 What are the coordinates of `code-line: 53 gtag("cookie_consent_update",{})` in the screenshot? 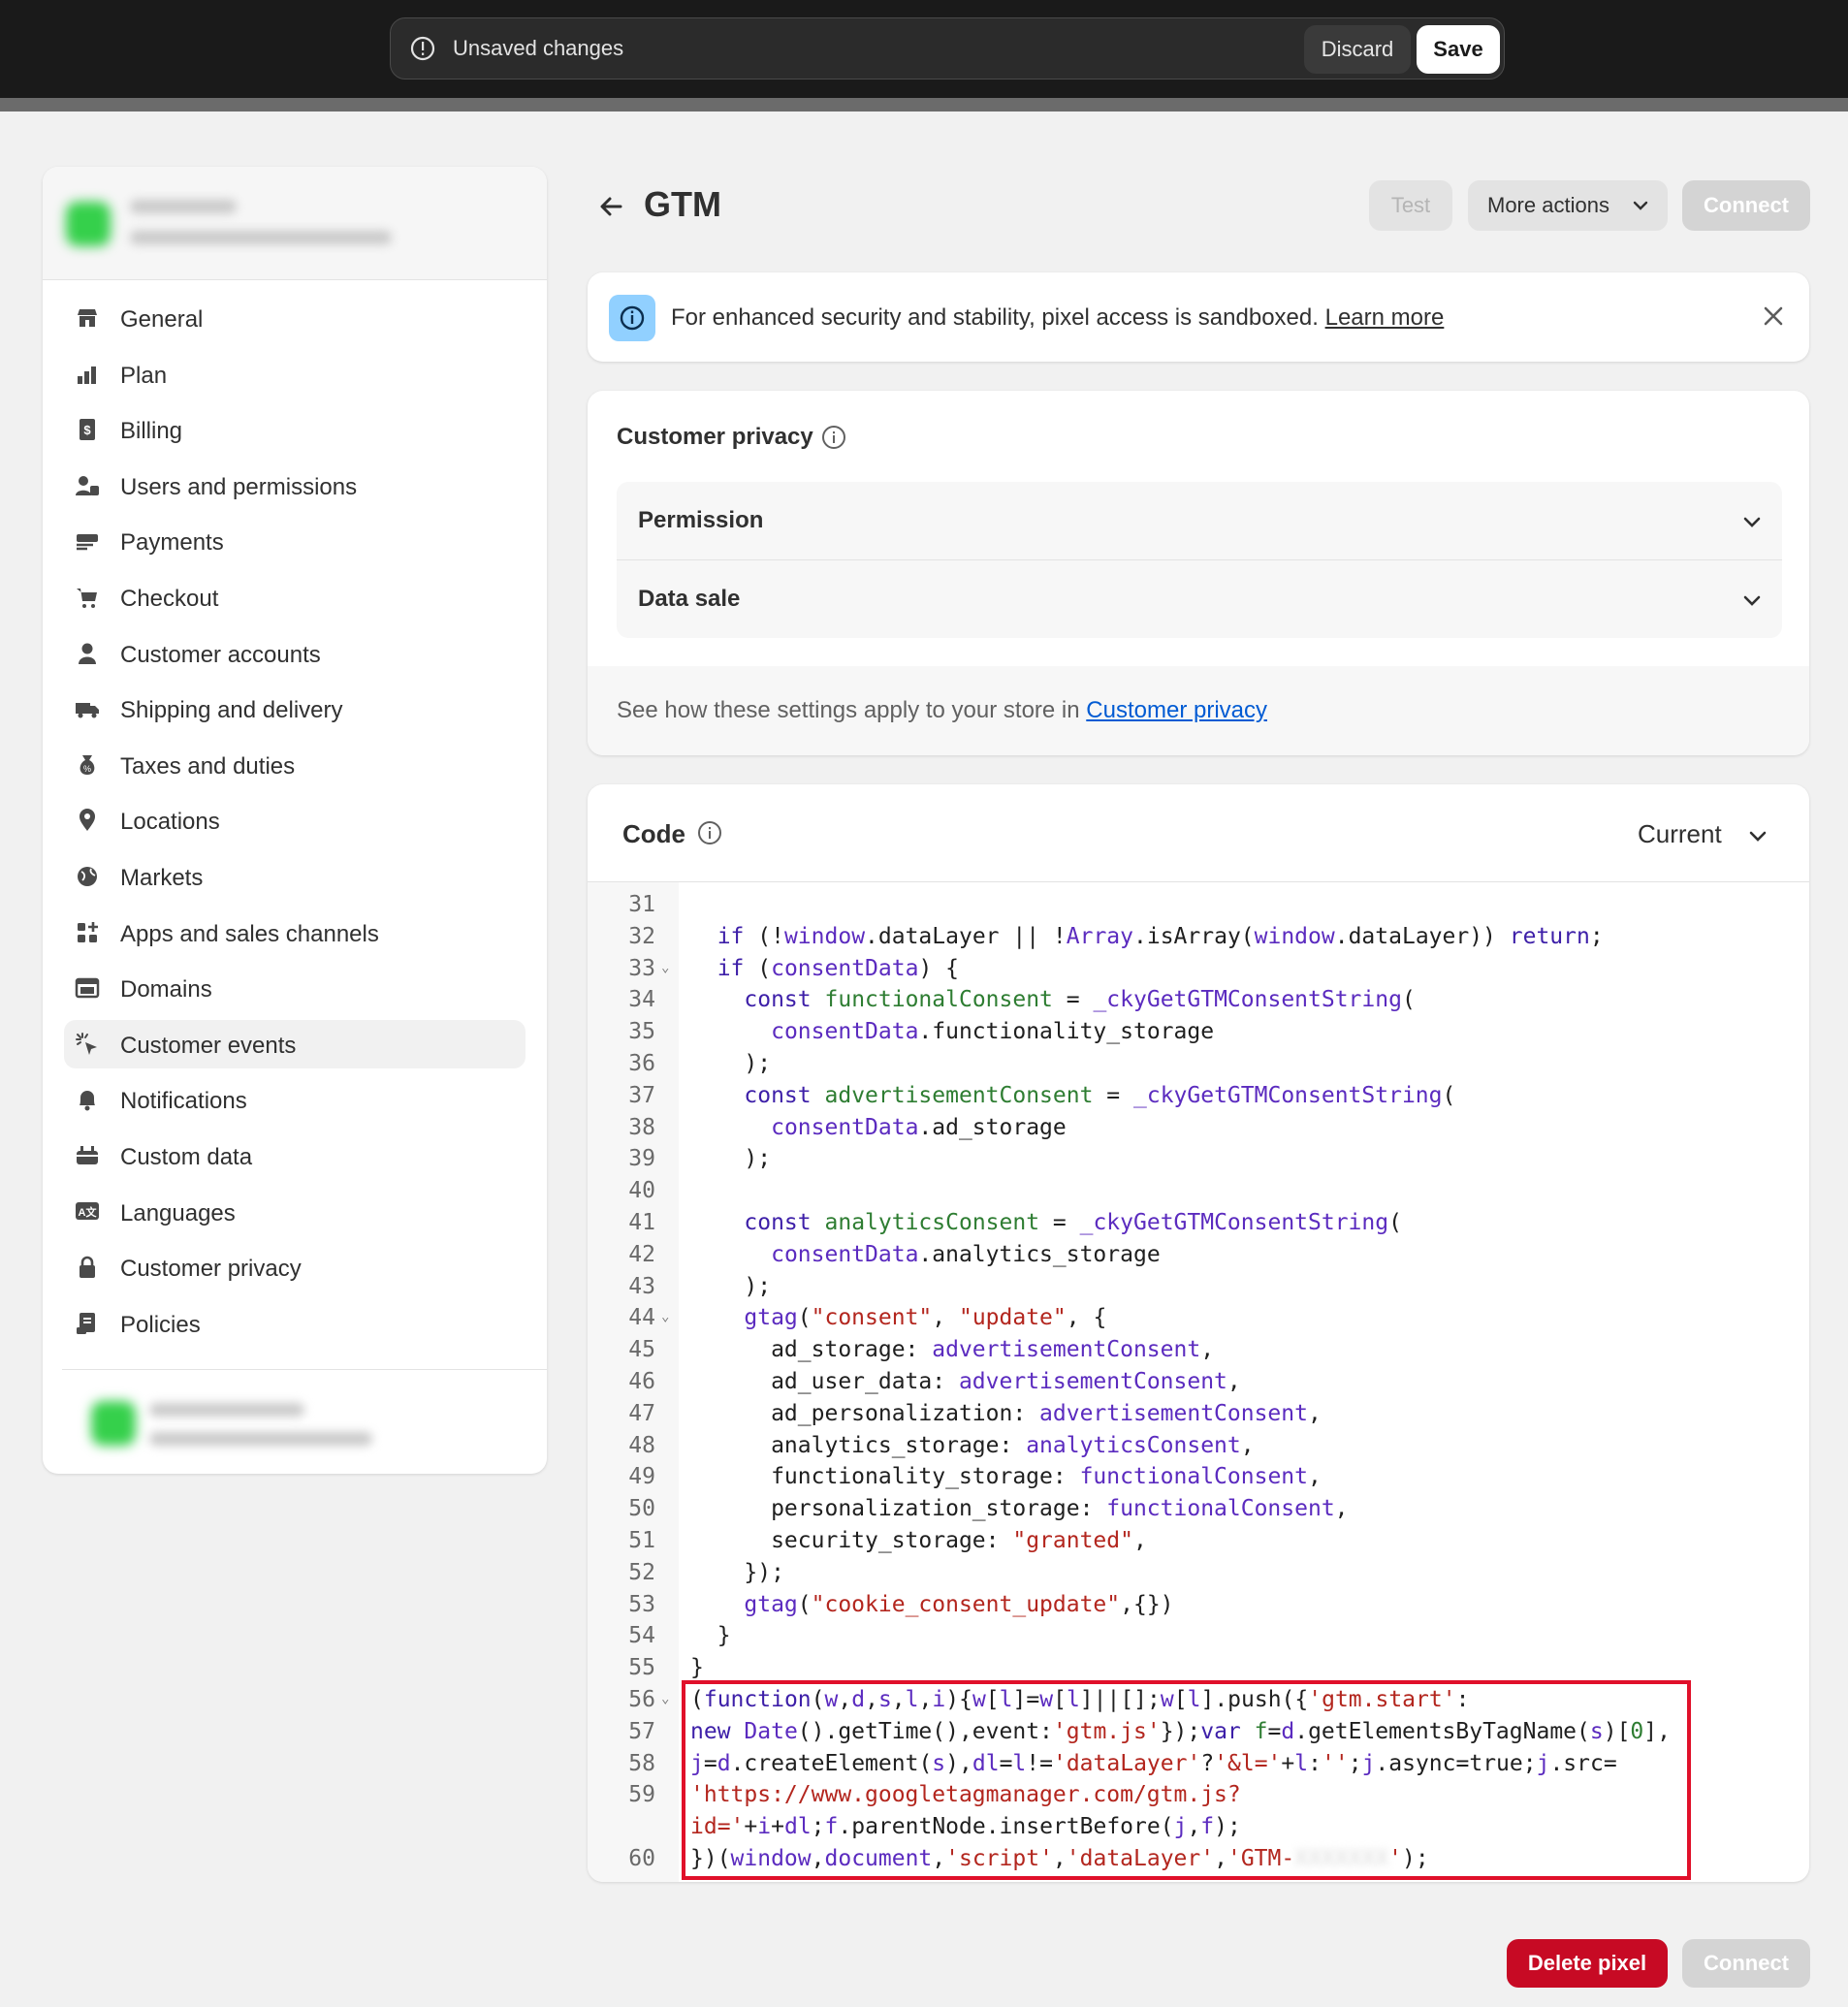 It's located at (1198, 1604).